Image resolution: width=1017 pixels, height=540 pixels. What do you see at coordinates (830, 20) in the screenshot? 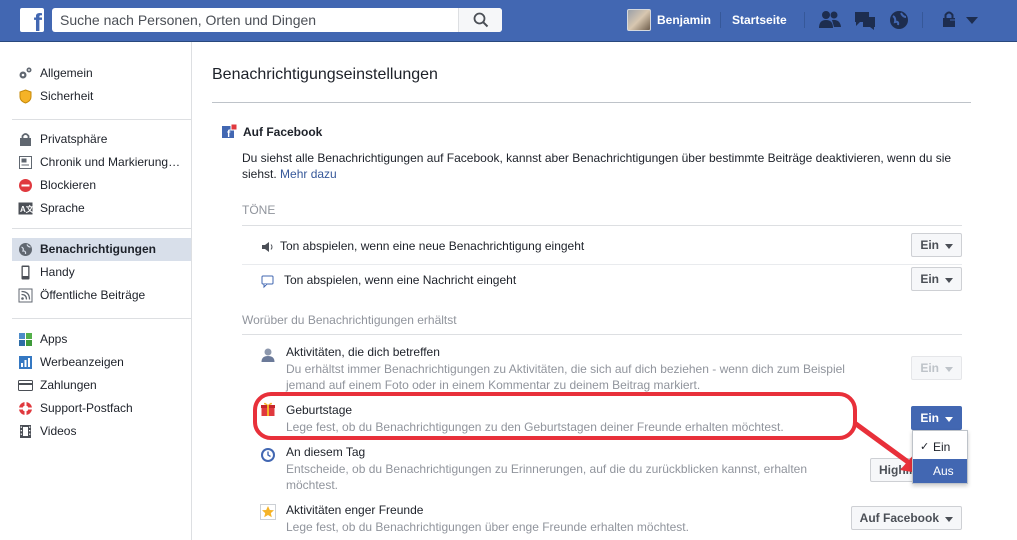
I see `friend-requests-icon` at bounding box center [830, 20].